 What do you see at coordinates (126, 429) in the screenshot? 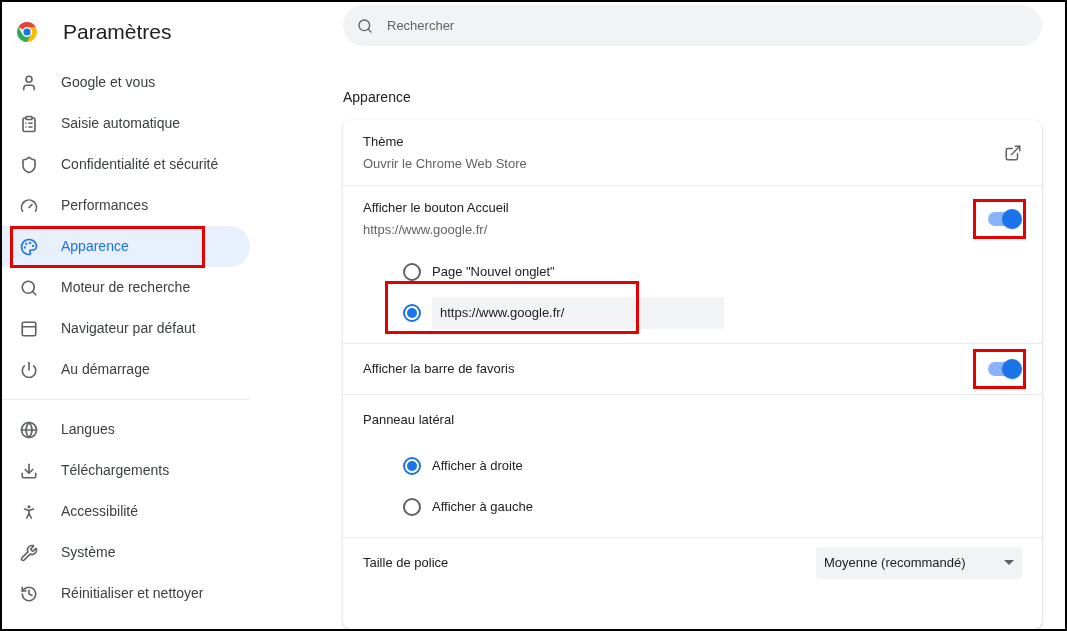
I see `sidebar-item: Langues` at bounding box center [126, 429].